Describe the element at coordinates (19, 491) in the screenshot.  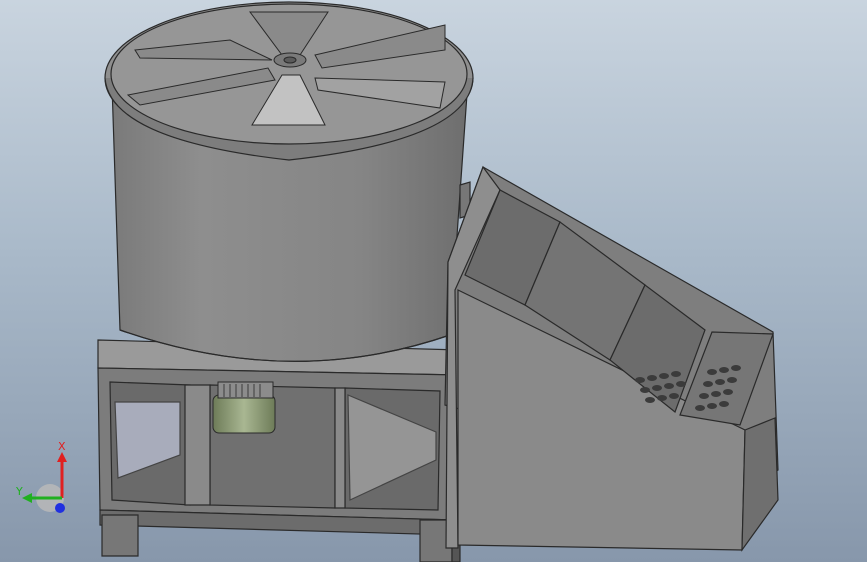
I see `y-axis-label: Y` at that location.